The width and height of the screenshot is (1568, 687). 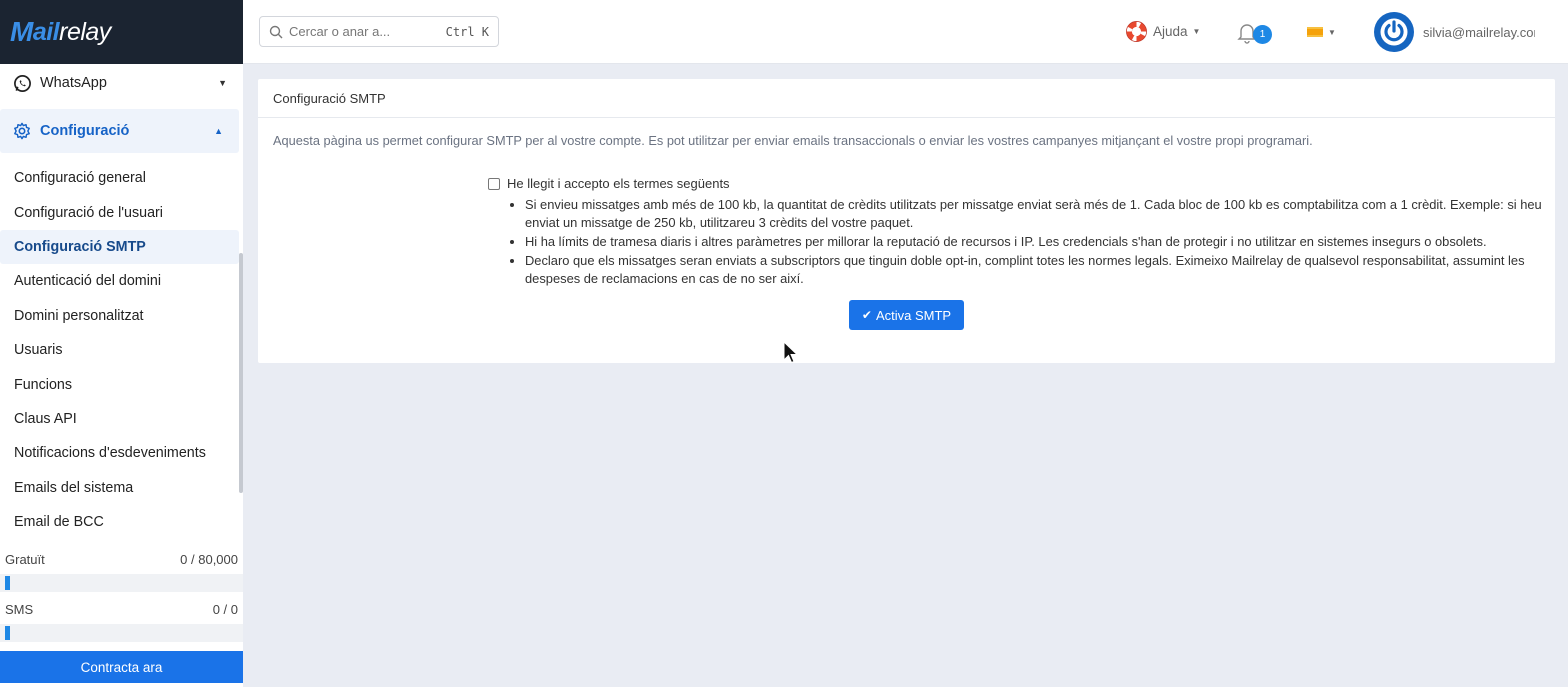 I want to click on sidebar-item-domini-personalitzat: Domini personalitzat, so click(x=121, y=316).